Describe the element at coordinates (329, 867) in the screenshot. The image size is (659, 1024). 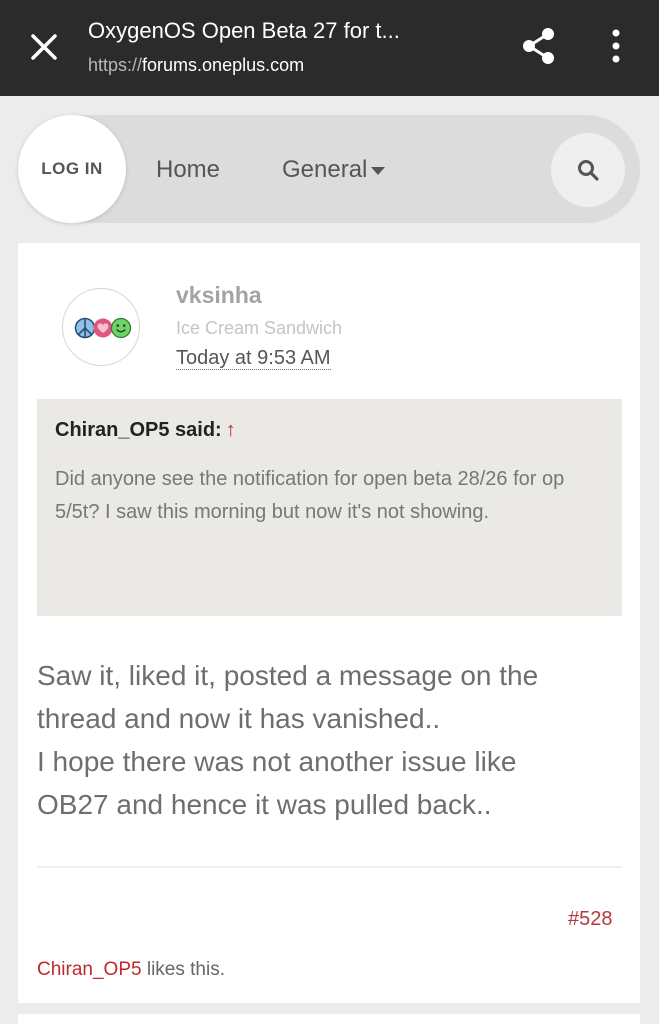
I see `divider` at that location.